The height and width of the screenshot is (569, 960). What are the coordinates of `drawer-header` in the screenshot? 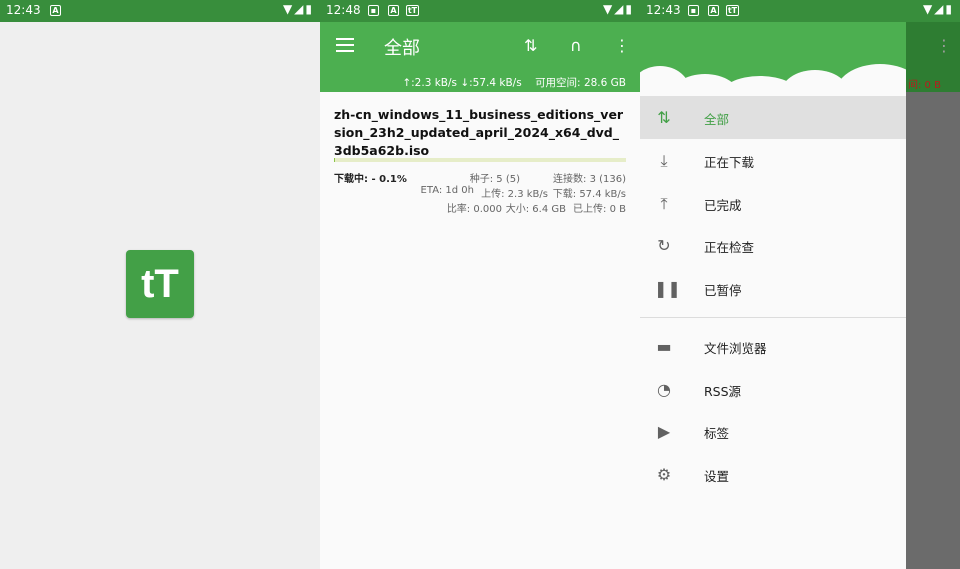 It's located at (773, 59).